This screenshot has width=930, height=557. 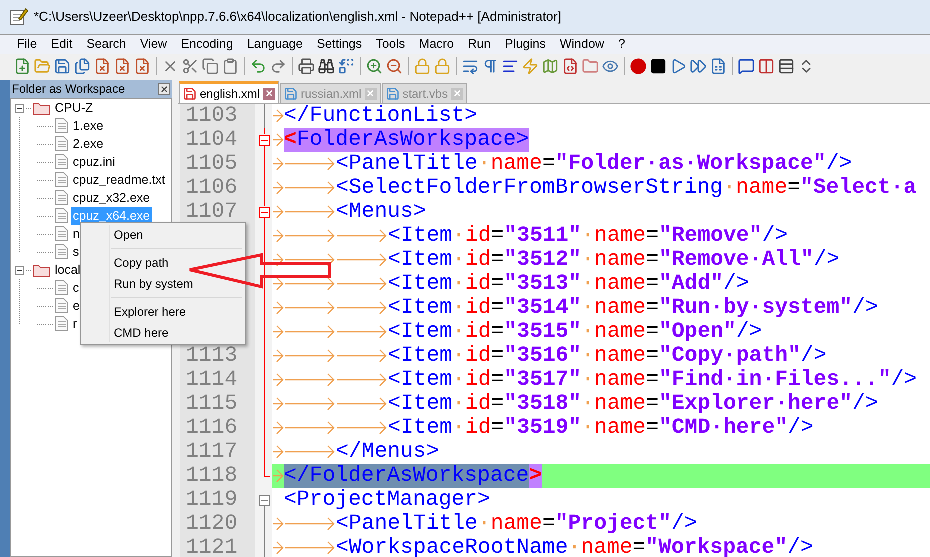 I want to click on stop-icon, so click(x=658, y=66).